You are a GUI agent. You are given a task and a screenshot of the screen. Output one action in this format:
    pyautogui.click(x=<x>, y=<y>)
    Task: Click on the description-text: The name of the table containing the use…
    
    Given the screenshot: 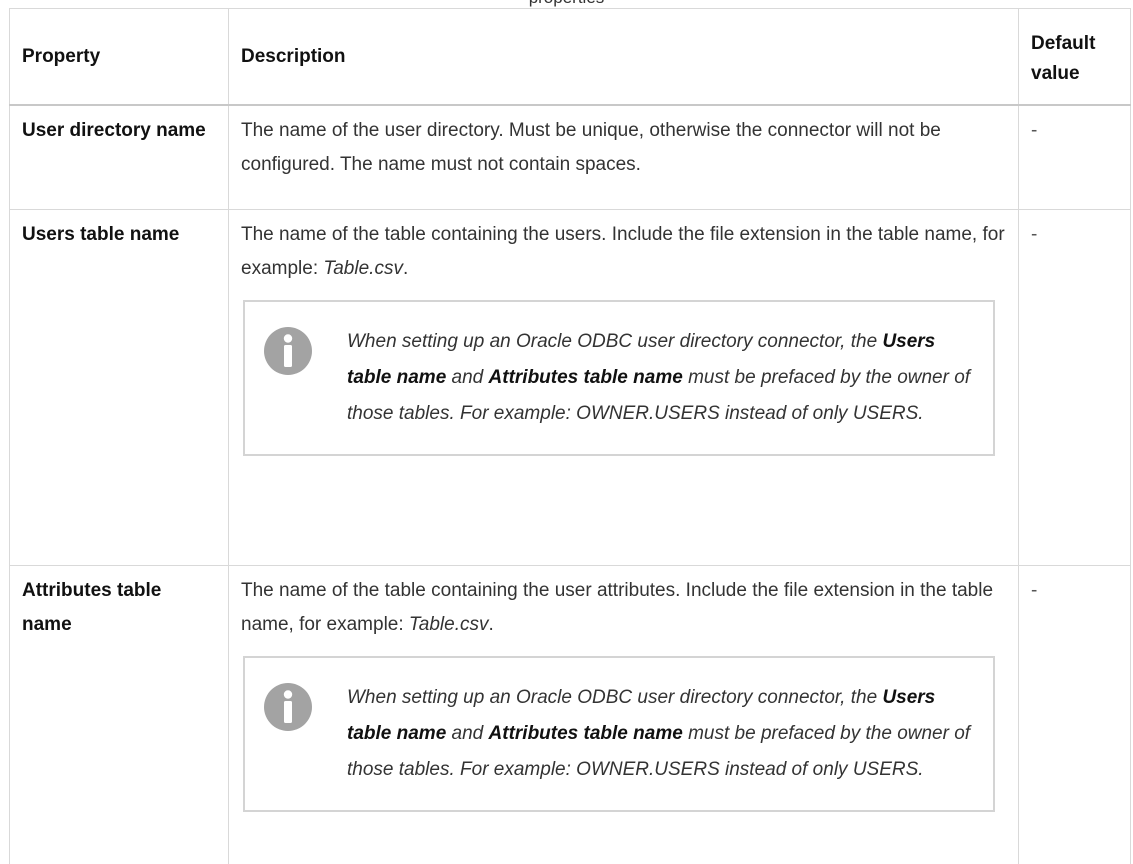 What is the action you would take?
    pyautogui.click(x=617, y=607)
    